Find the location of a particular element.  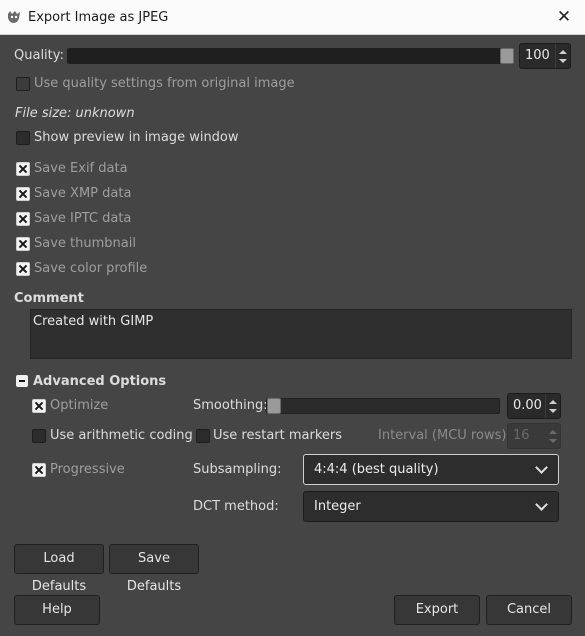

collapse-icon is located at coordinates (22, 381).